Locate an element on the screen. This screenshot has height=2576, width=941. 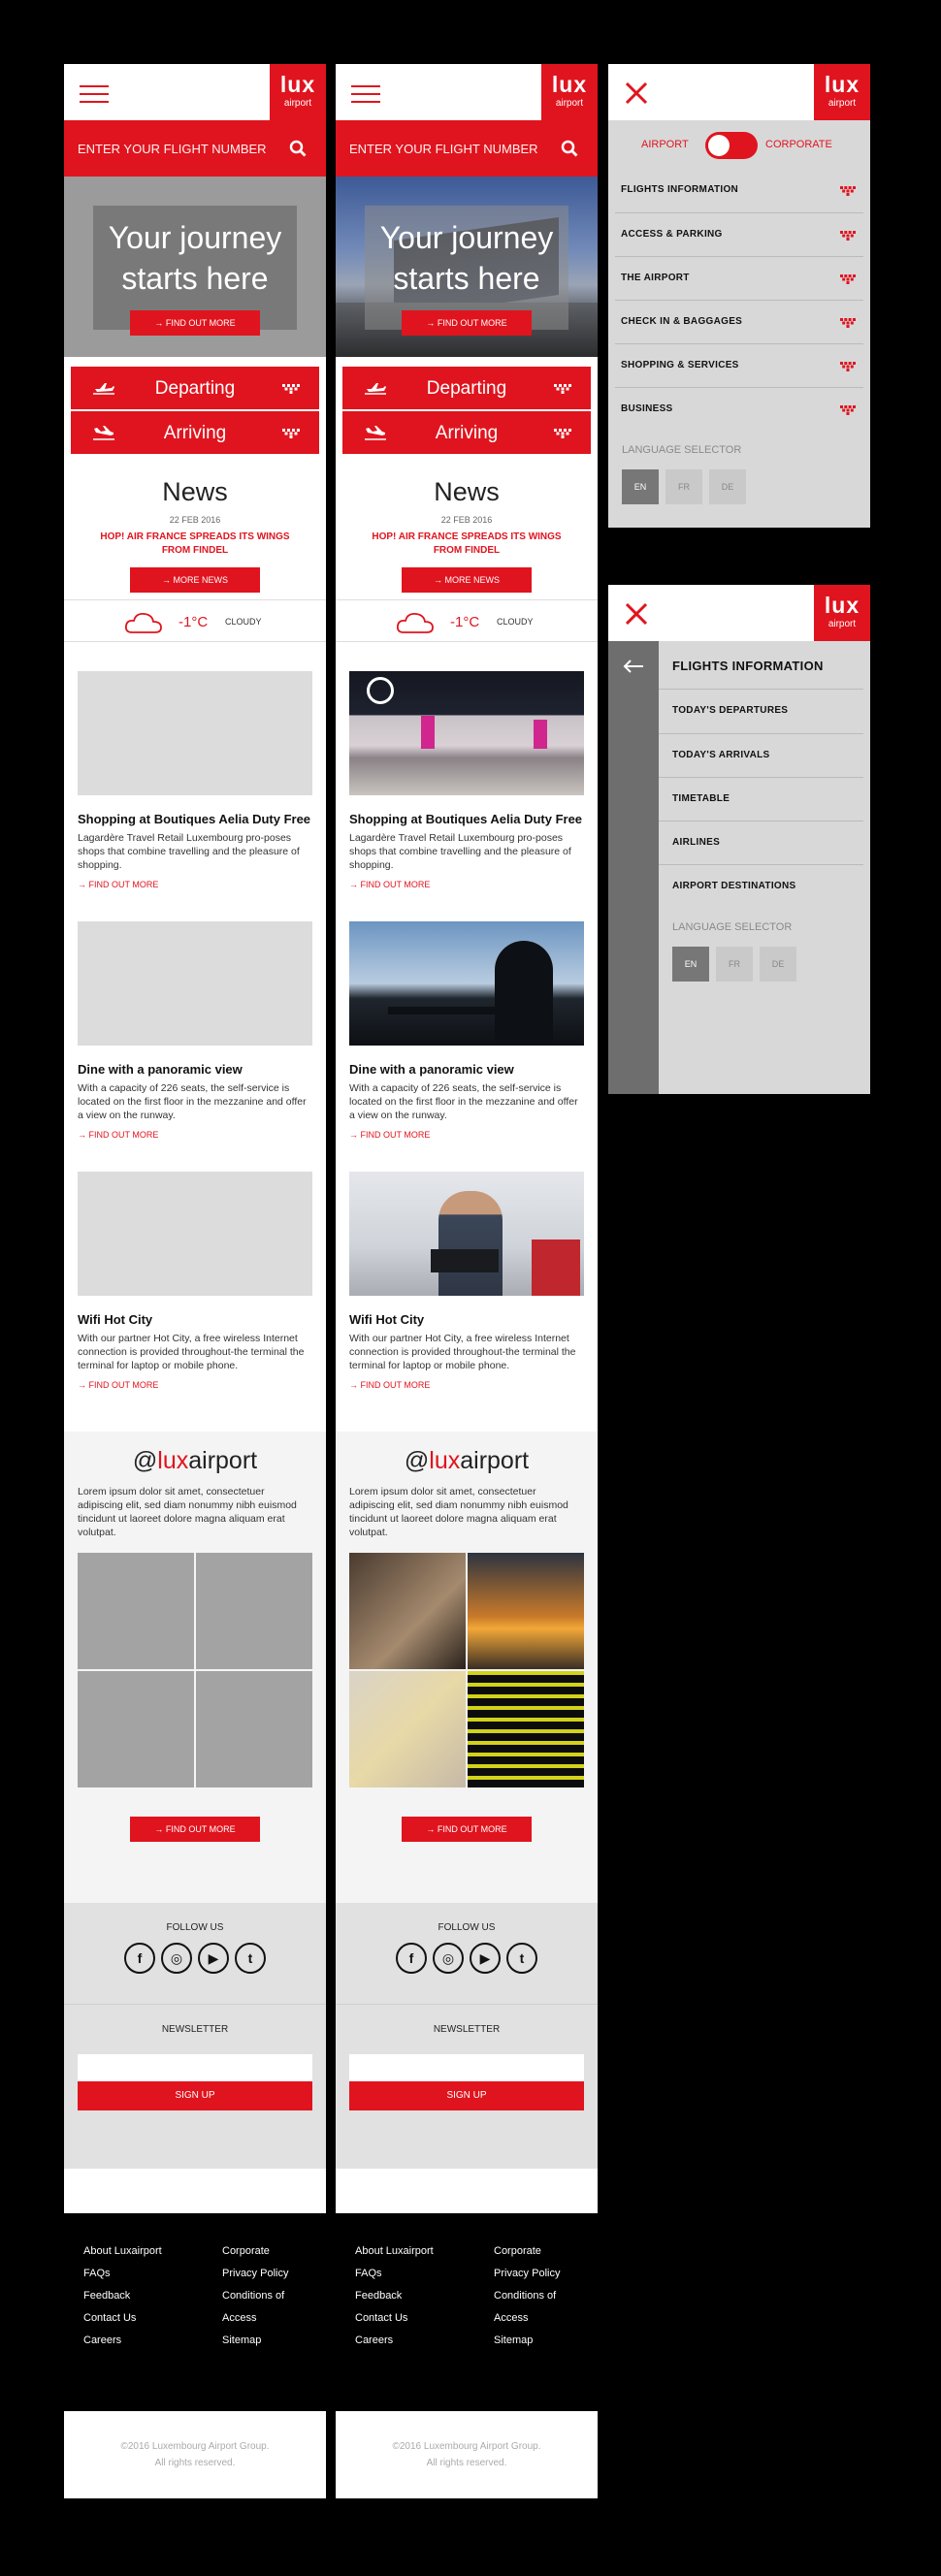
grid-photo-couple is located at coordinates (407, 1729).